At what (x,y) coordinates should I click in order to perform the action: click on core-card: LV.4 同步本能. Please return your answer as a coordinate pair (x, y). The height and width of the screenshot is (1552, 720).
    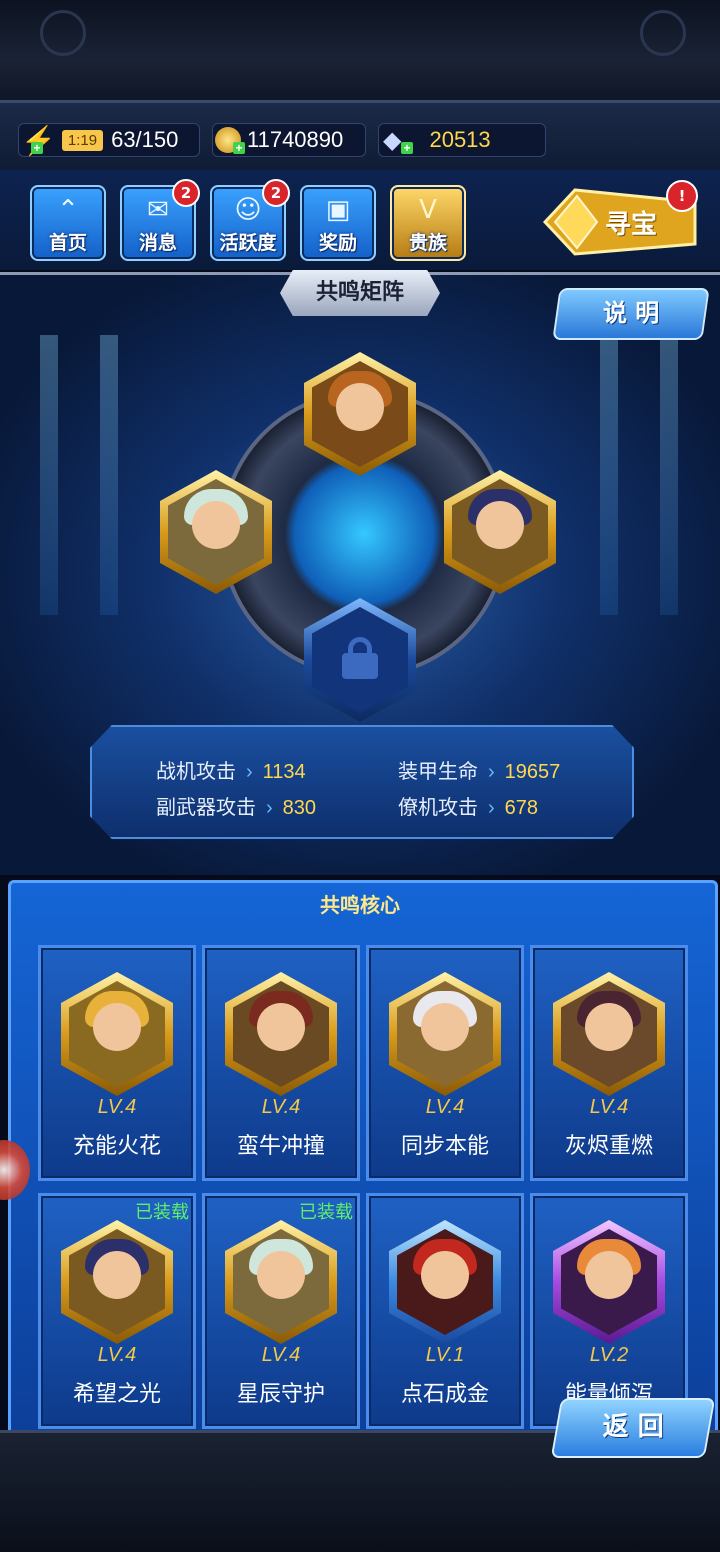
    Looking at the image, I should click on (445, 1063).